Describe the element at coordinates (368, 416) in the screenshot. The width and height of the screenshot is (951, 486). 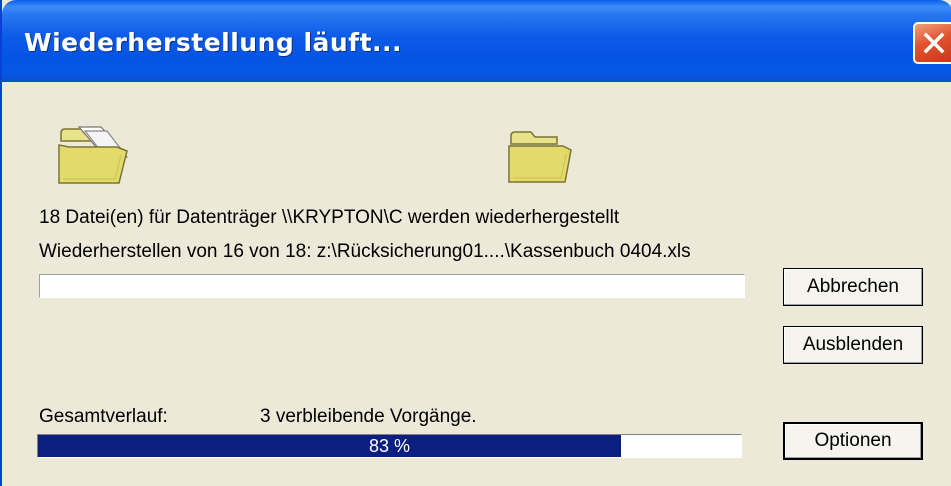
I see `remaining-operations-text: 3 verbleibende Vorgänge.` at that location.